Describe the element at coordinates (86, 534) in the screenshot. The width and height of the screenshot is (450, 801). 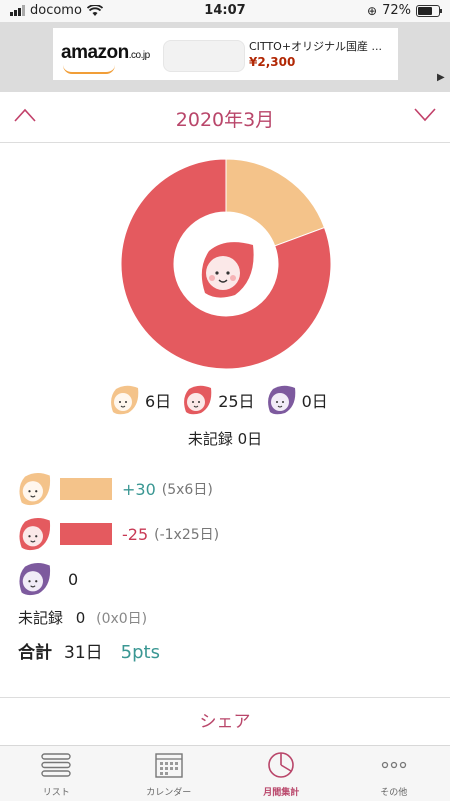
I see `bad-swatch` at that location.